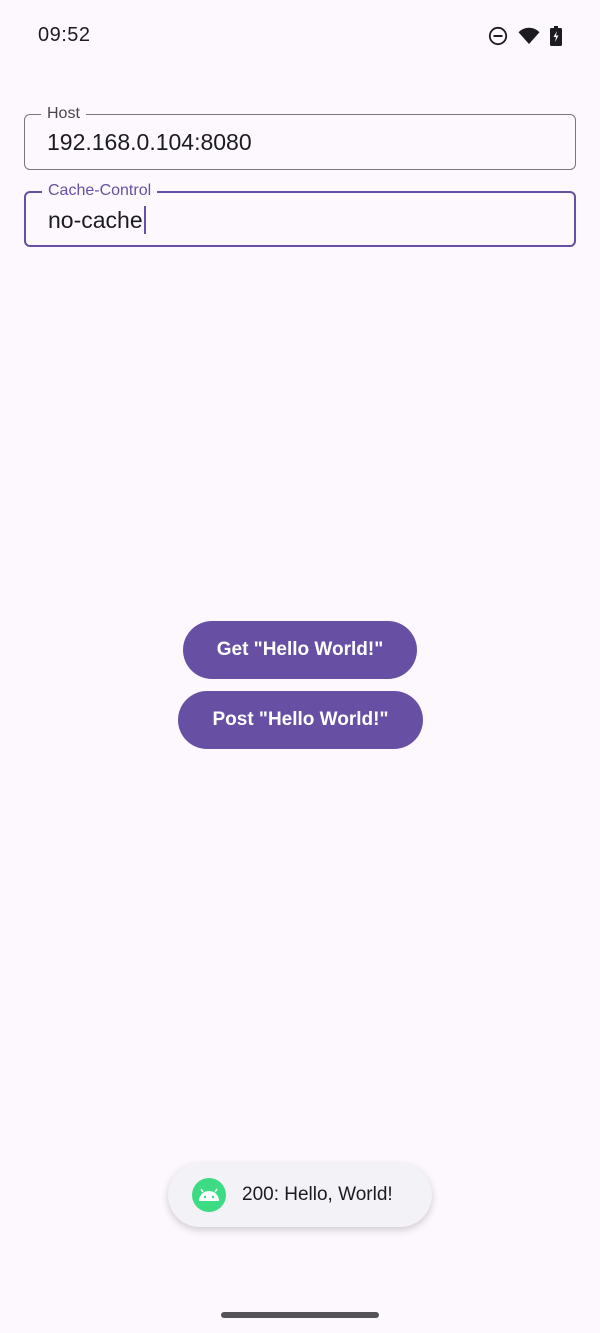 The width and height of the screenshot is (600, 1333). Describe the element at coordinates (64, 35) in the screenshot. I see `status-time: 09:52` at that location.